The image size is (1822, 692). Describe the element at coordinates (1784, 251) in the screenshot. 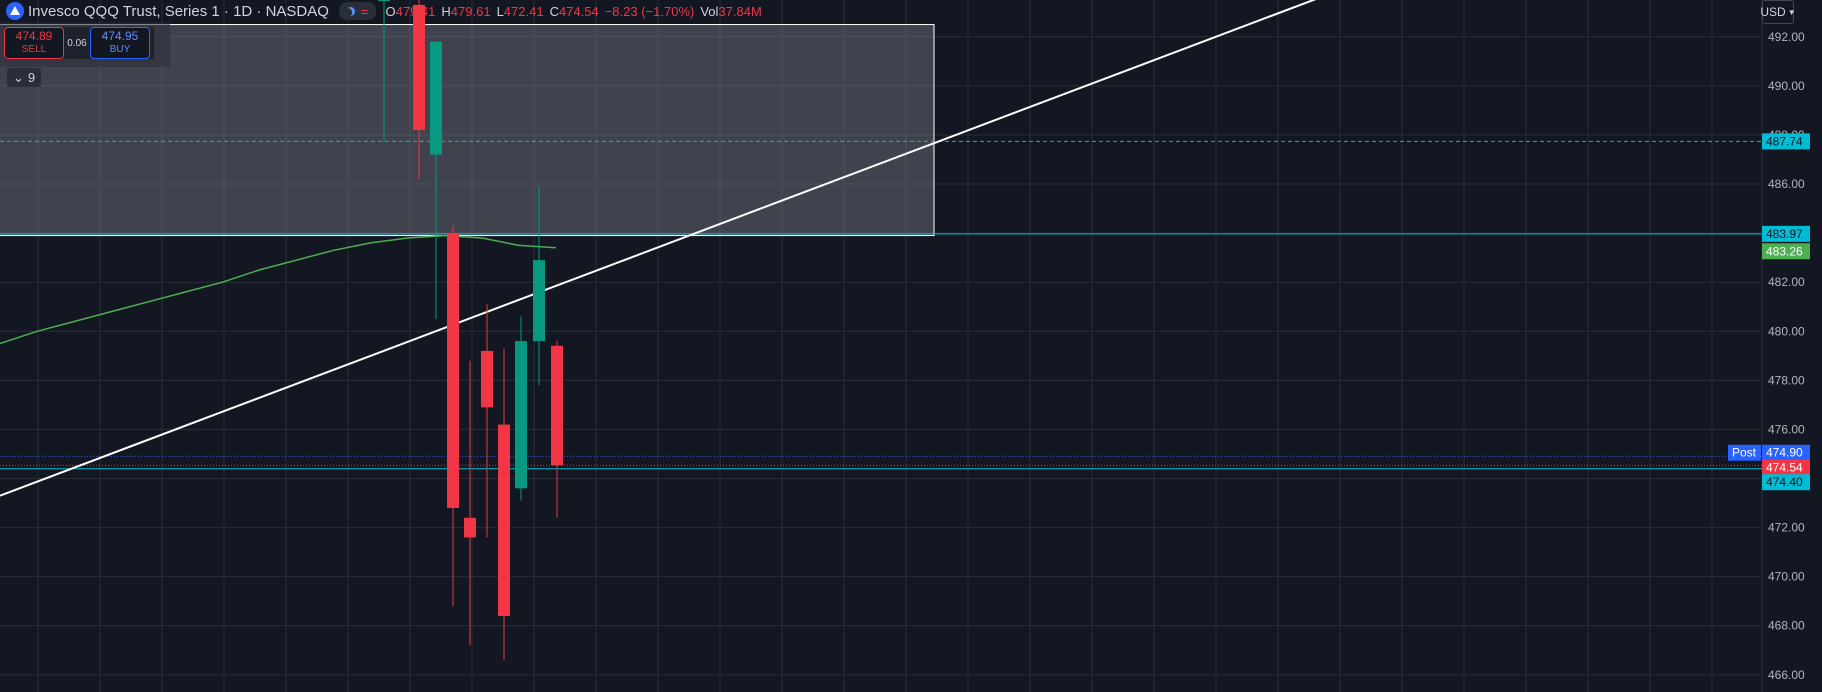

I see `ma-price-label: 483.26` at that location.